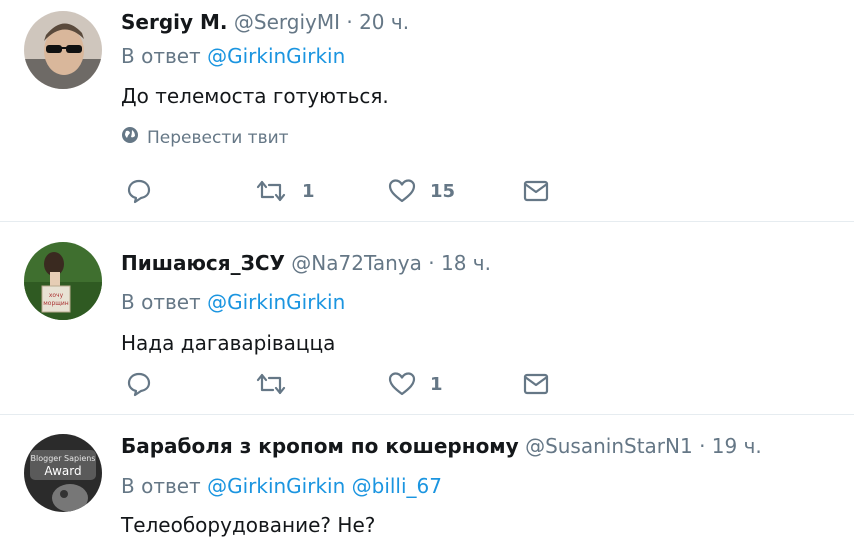 This screenshot has height=555, width=854. I want to click on timestamp: 19 ч., so click(737, 446).